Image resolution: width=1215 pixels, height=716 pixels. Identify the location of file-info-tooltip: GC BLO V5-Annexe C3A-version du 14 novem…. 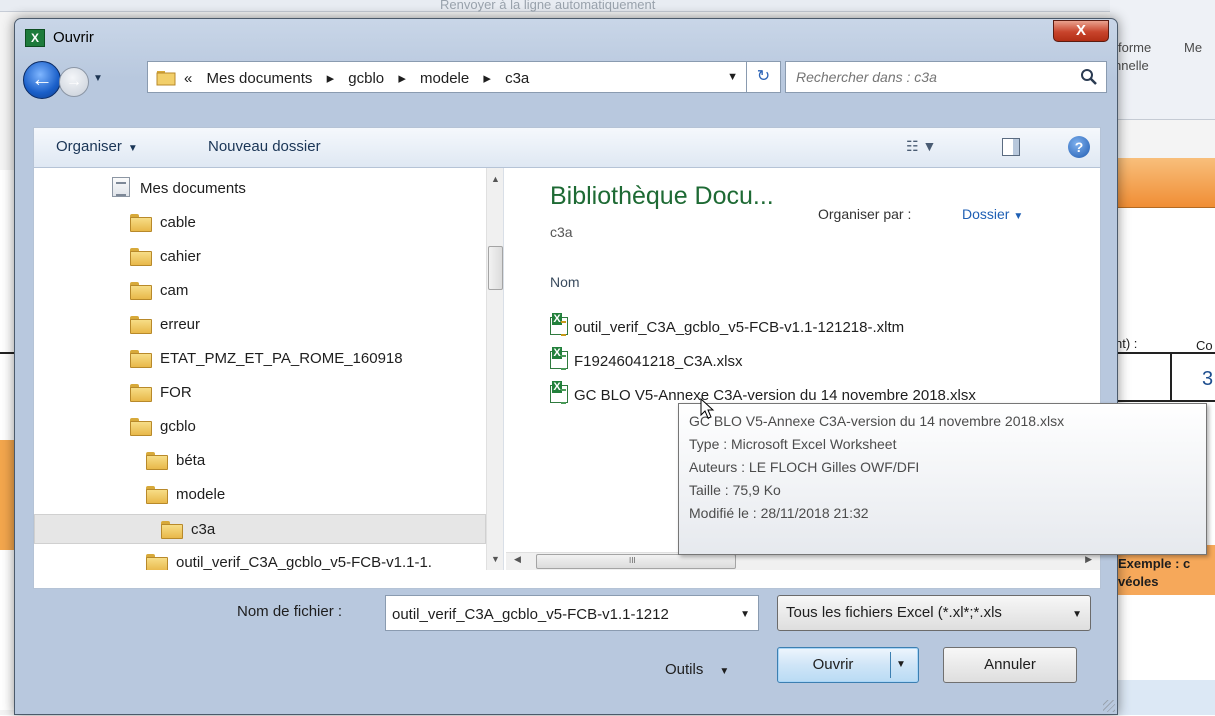
(942, 479).